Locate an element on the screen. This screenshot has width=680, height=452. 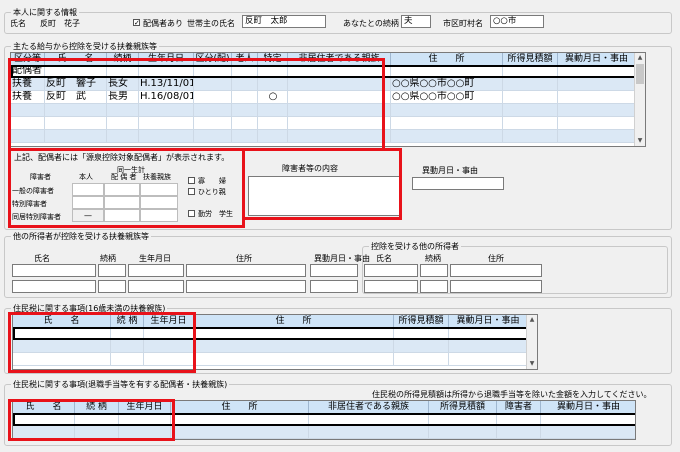
col-income: 所得見積額 is located at coordinates (530, 59).